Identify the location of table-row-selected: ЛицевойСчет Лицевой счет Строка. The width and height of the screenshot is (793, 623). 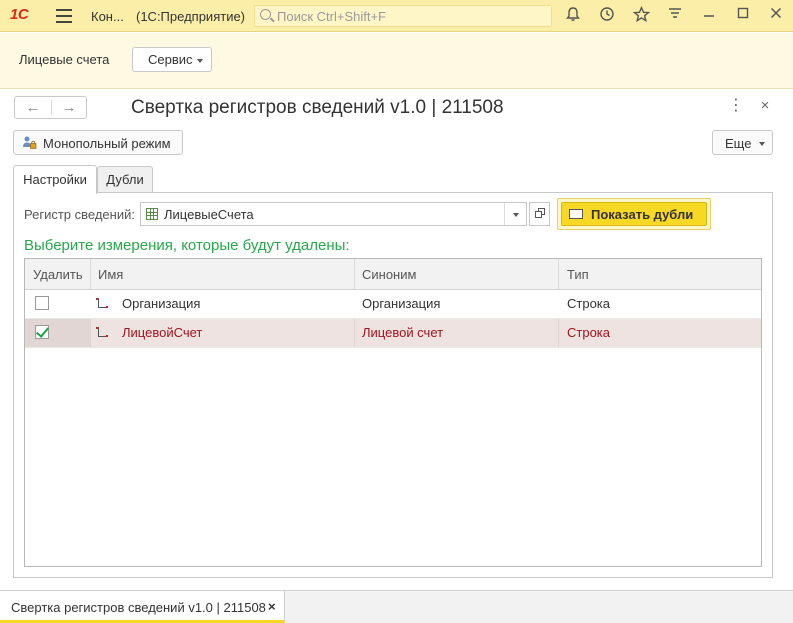
(393, 333).